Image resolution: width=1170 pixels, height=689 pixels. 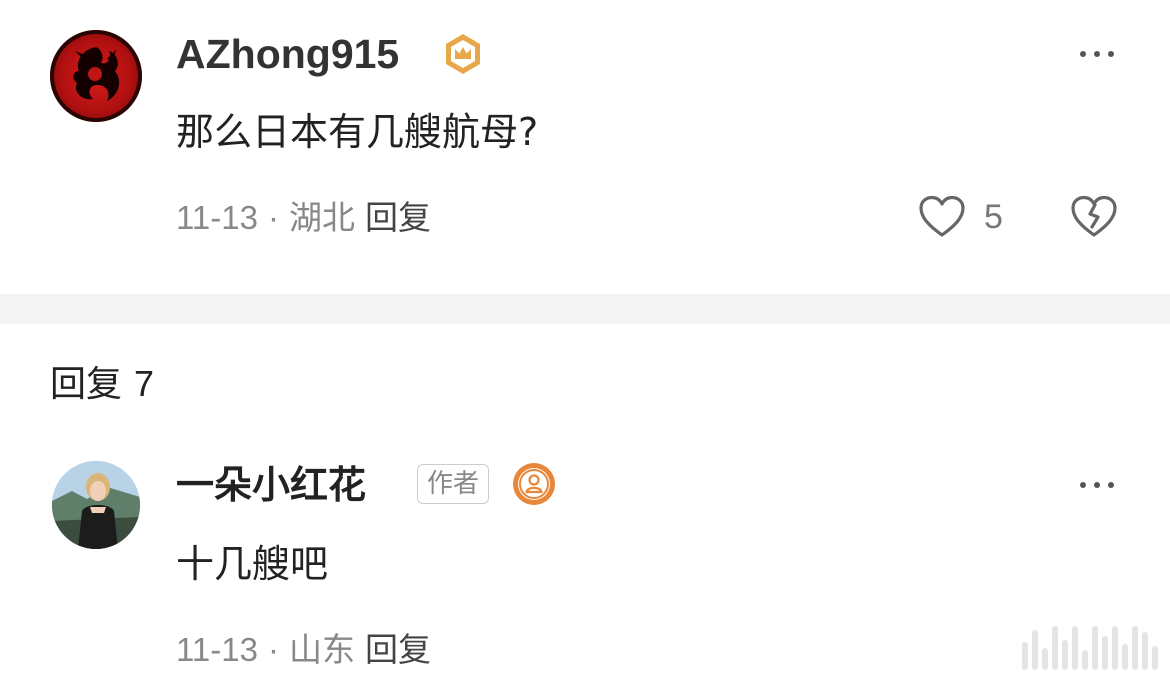 I want to click on avatar-image, so click(x=96, y=505).